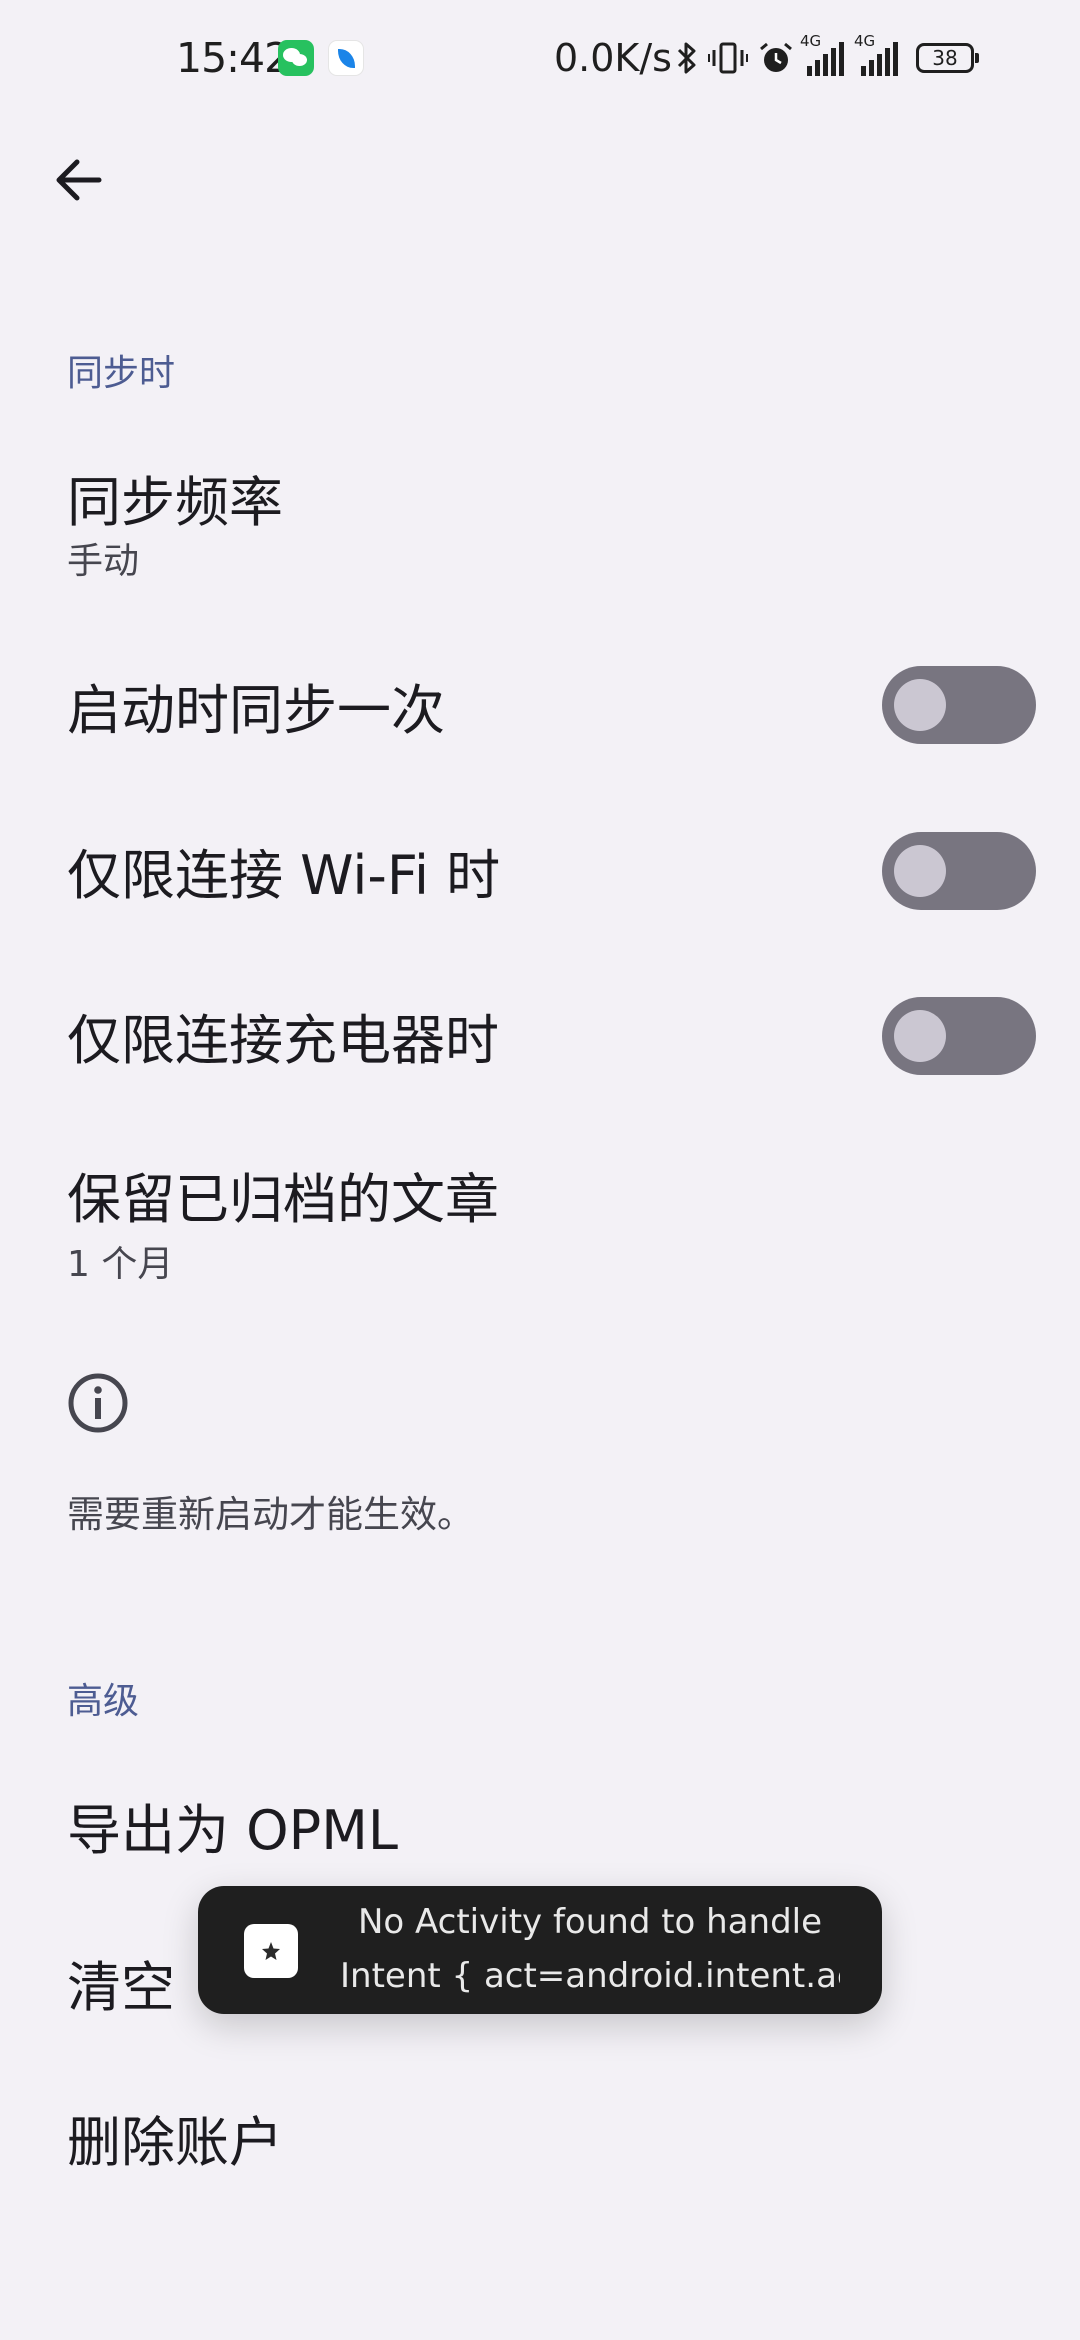 The width and height of the screenshot is (1080, 2340). What do you see at coordinates (540, 59) in the screenshot?
I see `status-bar: 15:42 0.0K/s 4G 4G 38` at bounding box center [540, 59].